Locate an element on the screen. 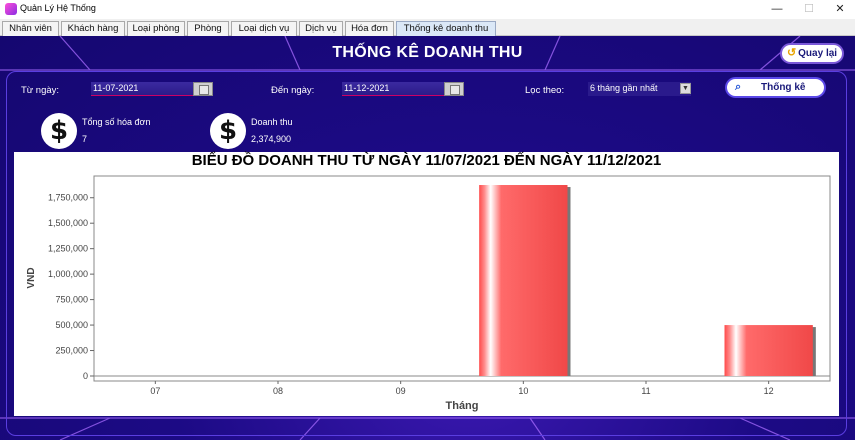 The image size is (855, 440). close-button: ✕ is located at coordinates (840, 9).